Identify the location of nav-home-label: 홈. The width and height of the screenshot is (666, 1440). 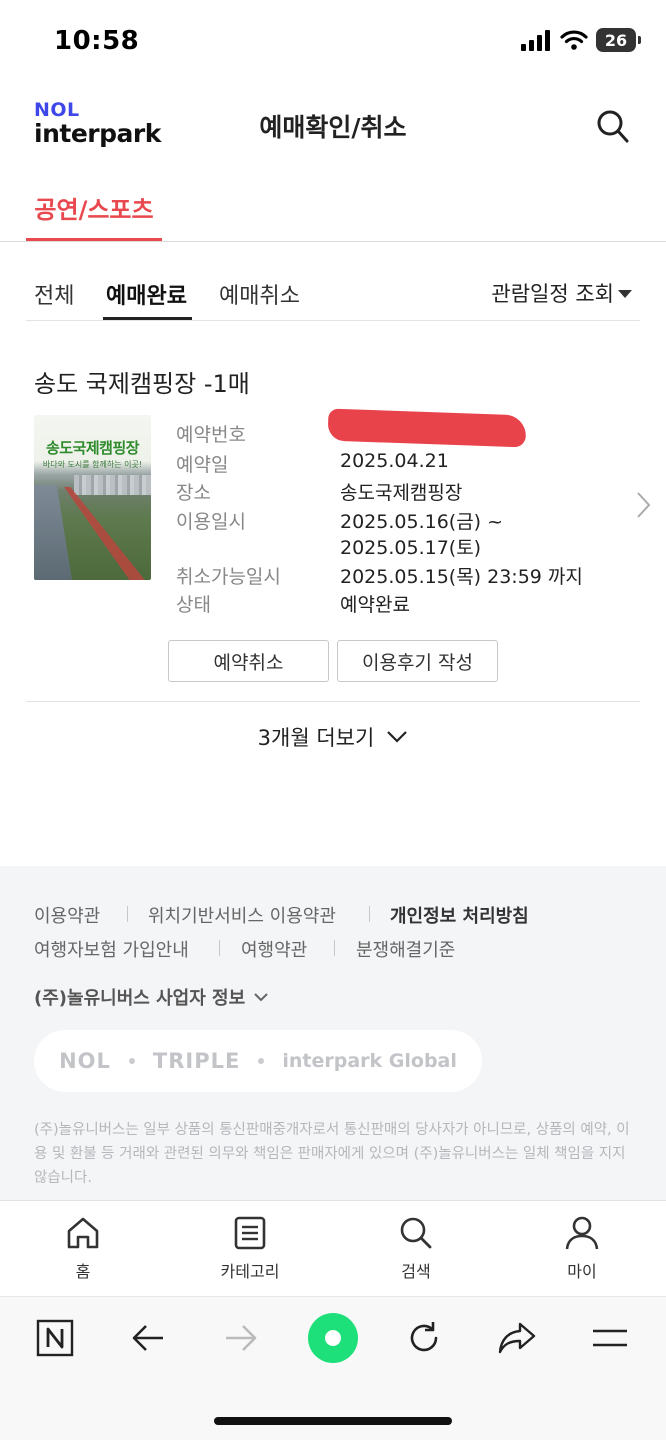
(83, 1271).